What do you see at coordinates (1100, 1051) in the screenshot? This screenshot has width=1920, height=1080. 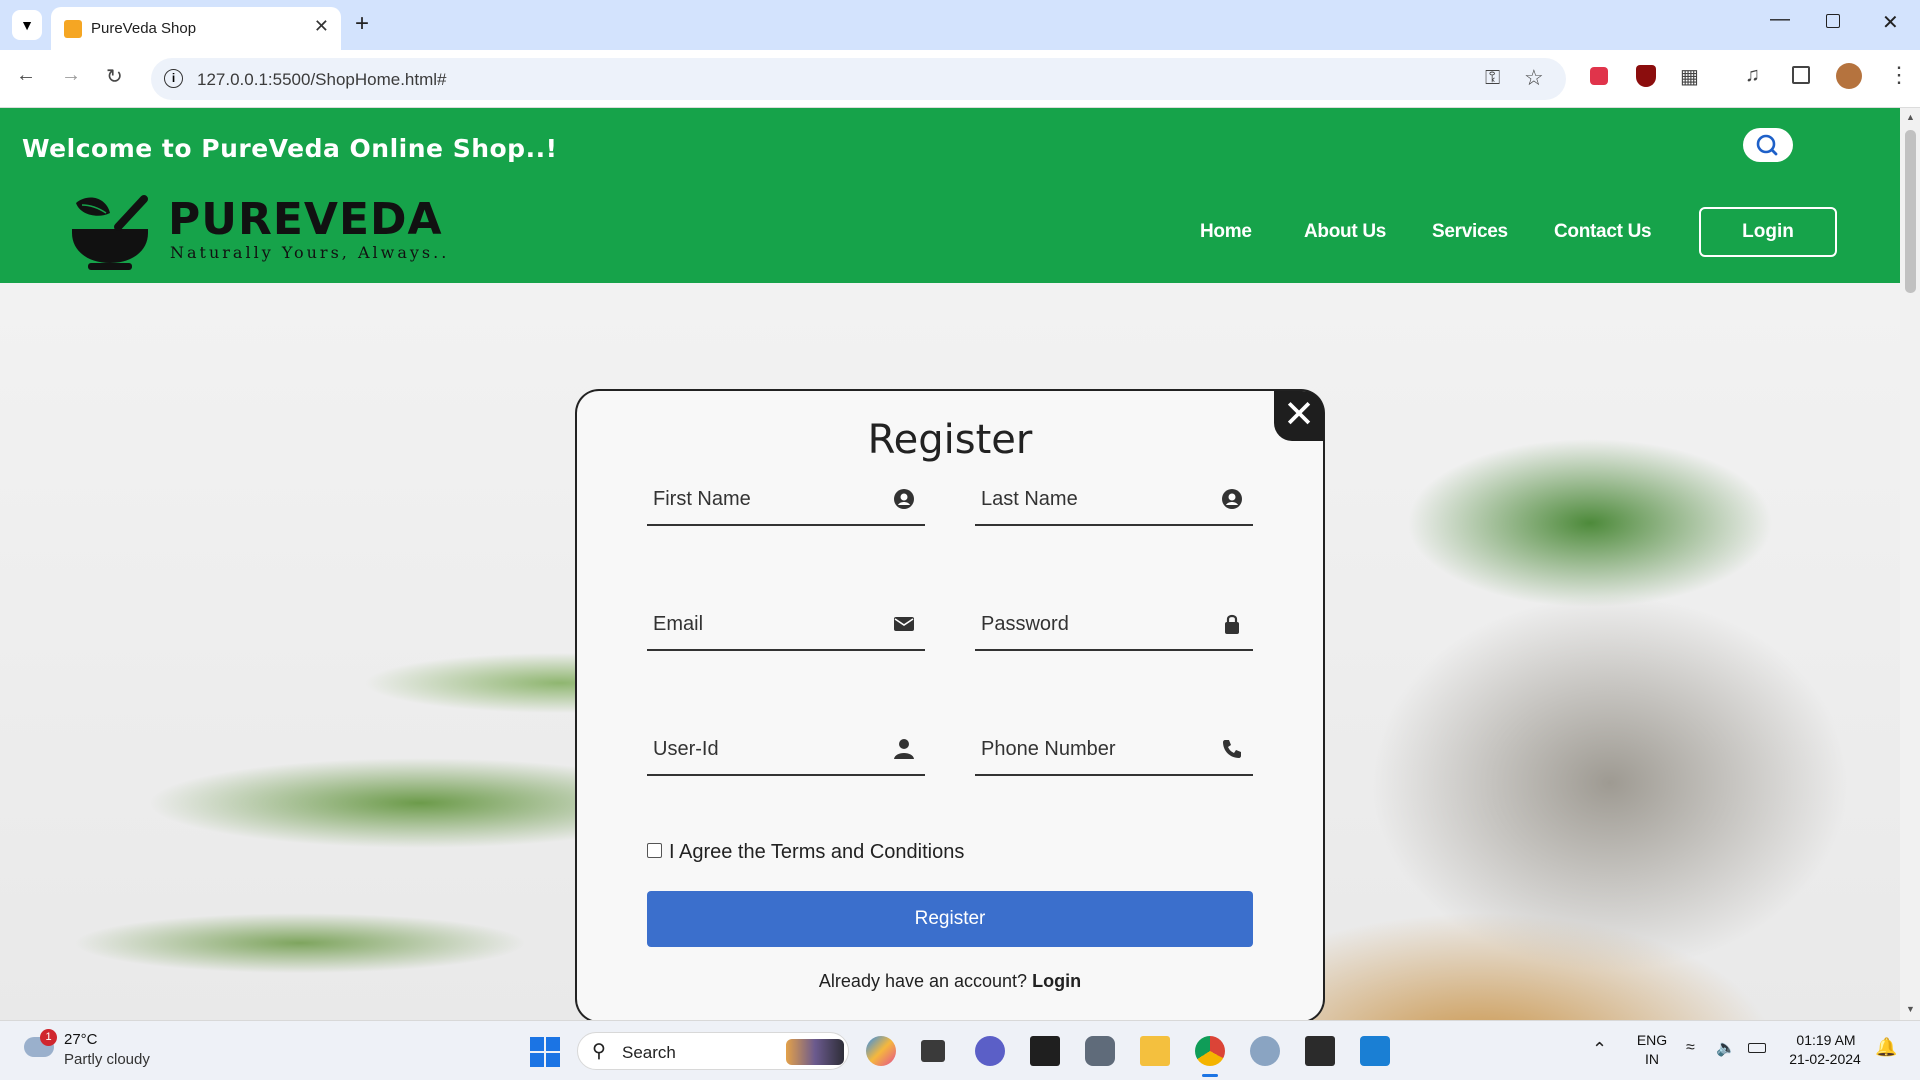 I see `camera-app-icon` at bounding box center [1100, 1051].